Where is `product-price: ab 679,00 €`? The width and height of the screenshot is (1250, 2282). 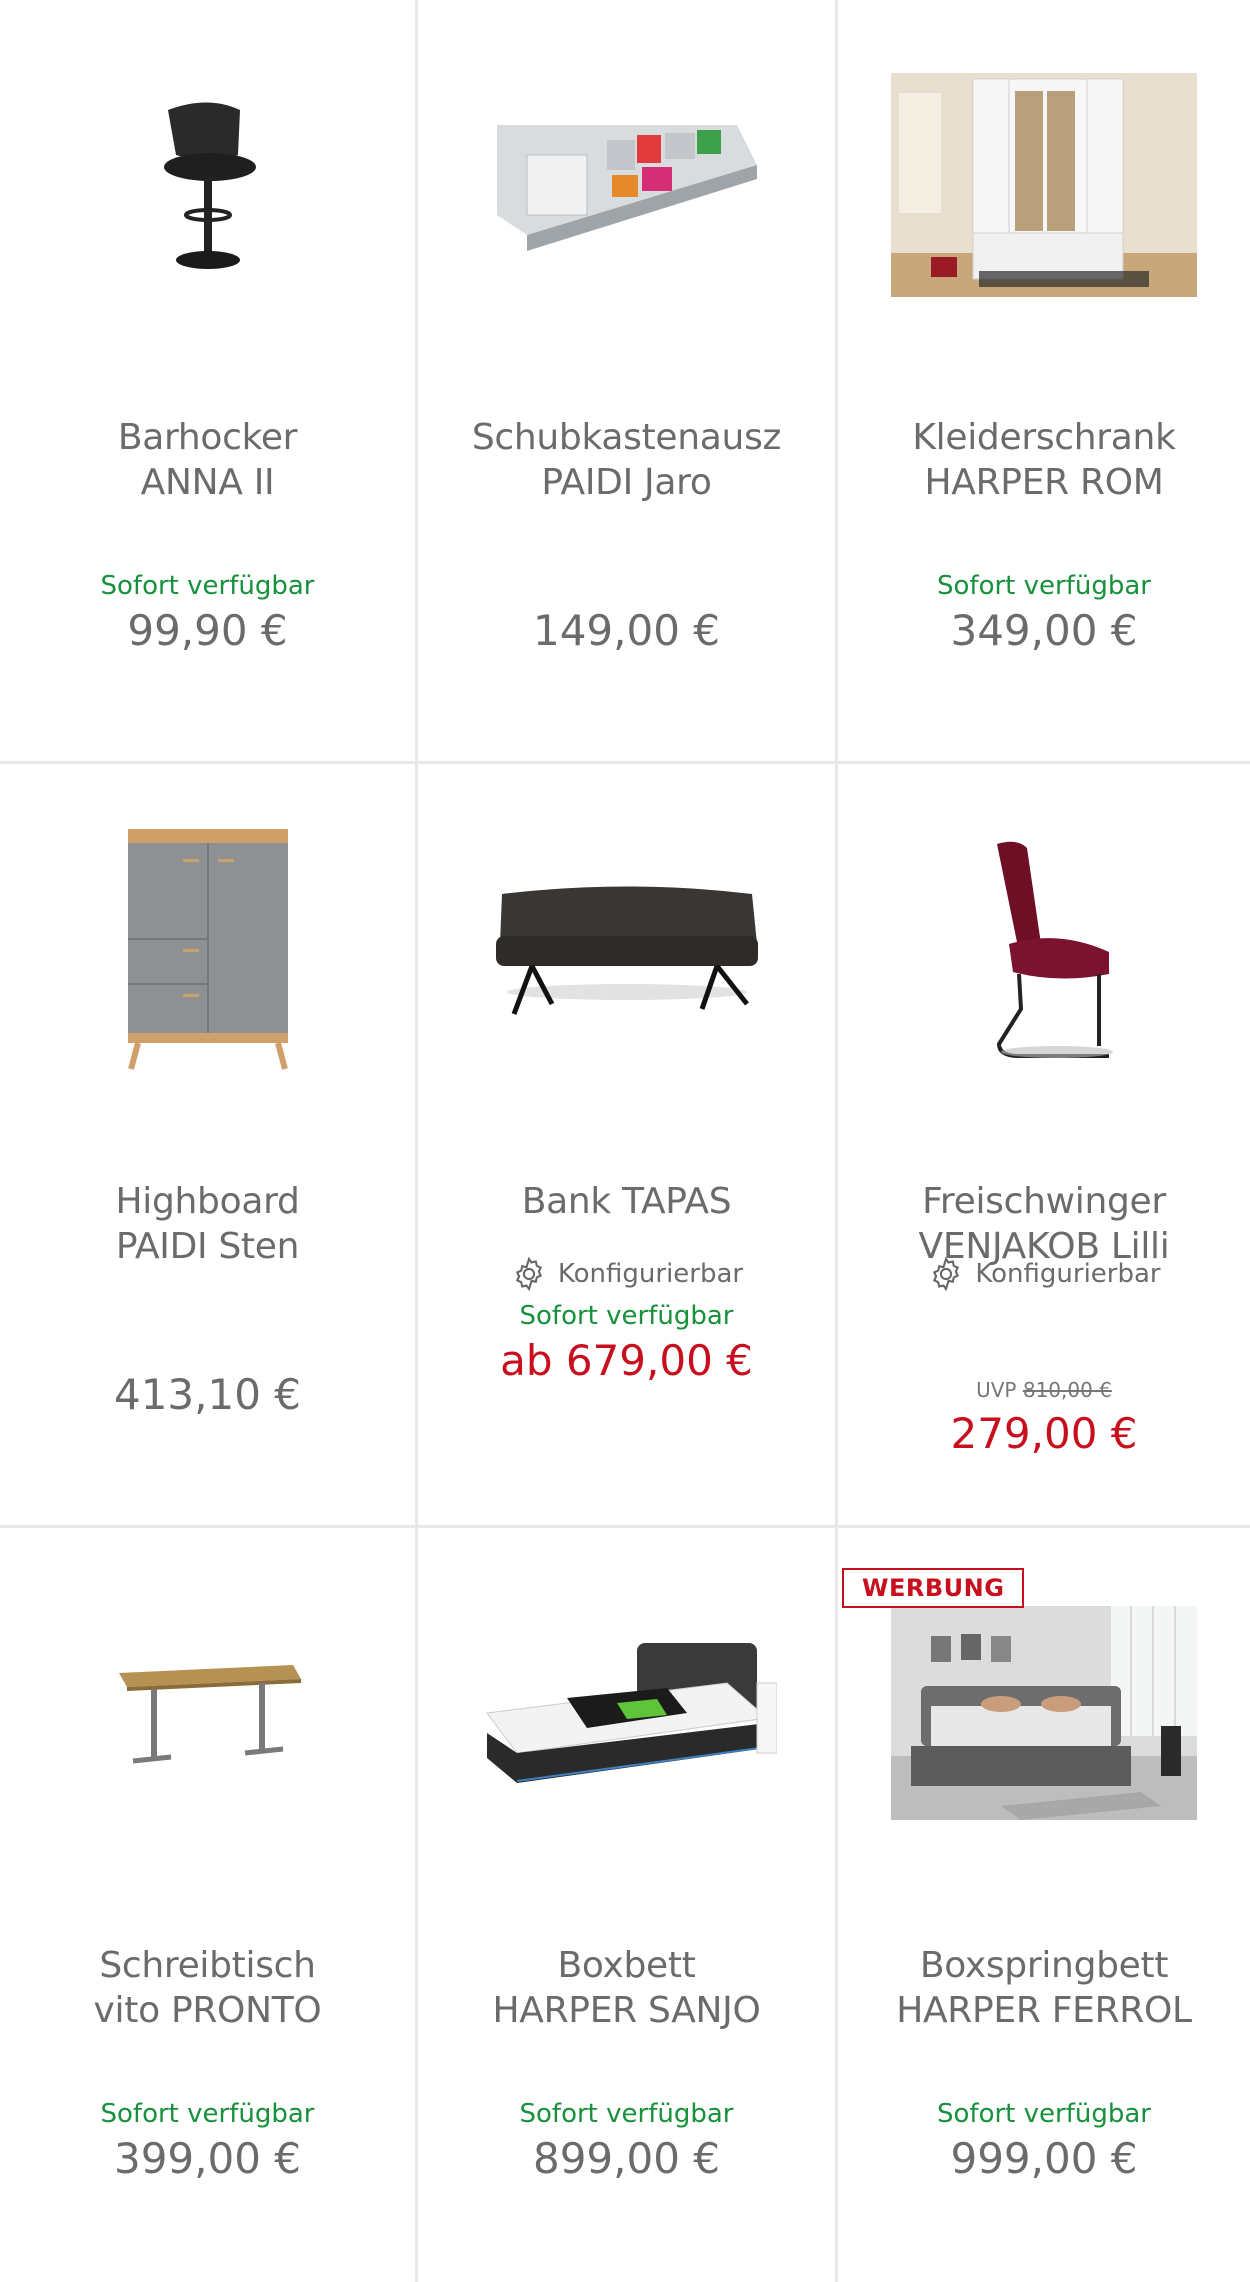
product-price: ab 679,00 € is located at coordinates (626, 1360).